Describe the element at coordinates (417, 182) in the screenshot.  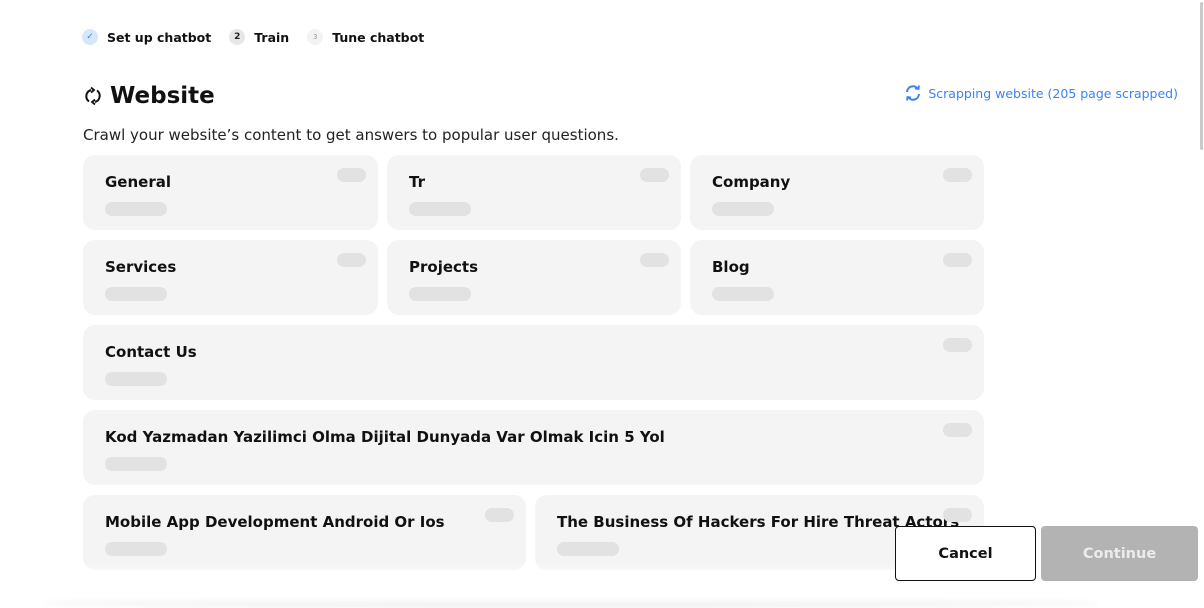
I see `card-title: Tr` at that location.